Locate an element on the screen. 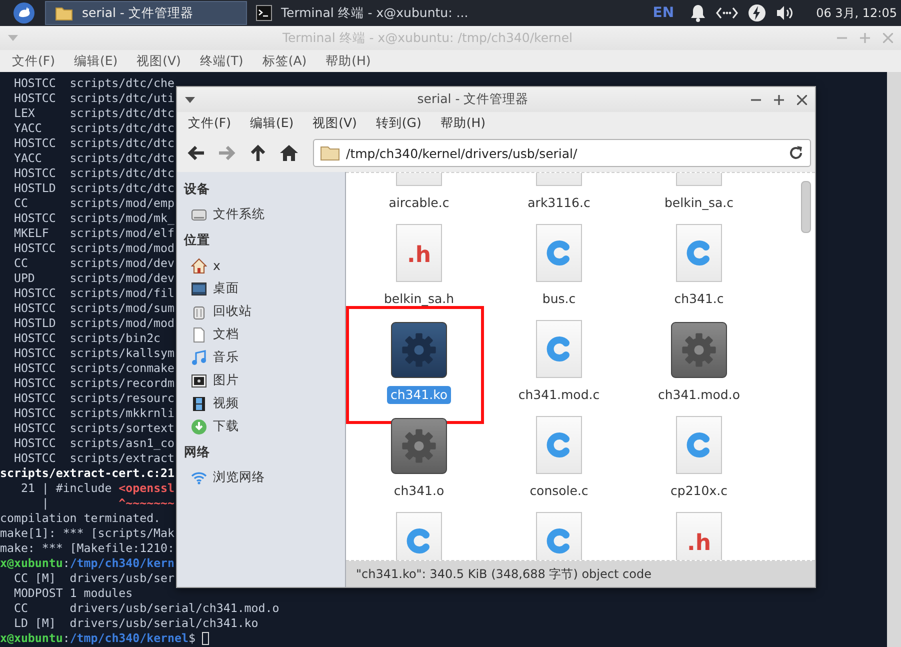 The height and width of the screenshot is (647, 901). file-name: ch341.mod.c is located at coordinates (559, 395).